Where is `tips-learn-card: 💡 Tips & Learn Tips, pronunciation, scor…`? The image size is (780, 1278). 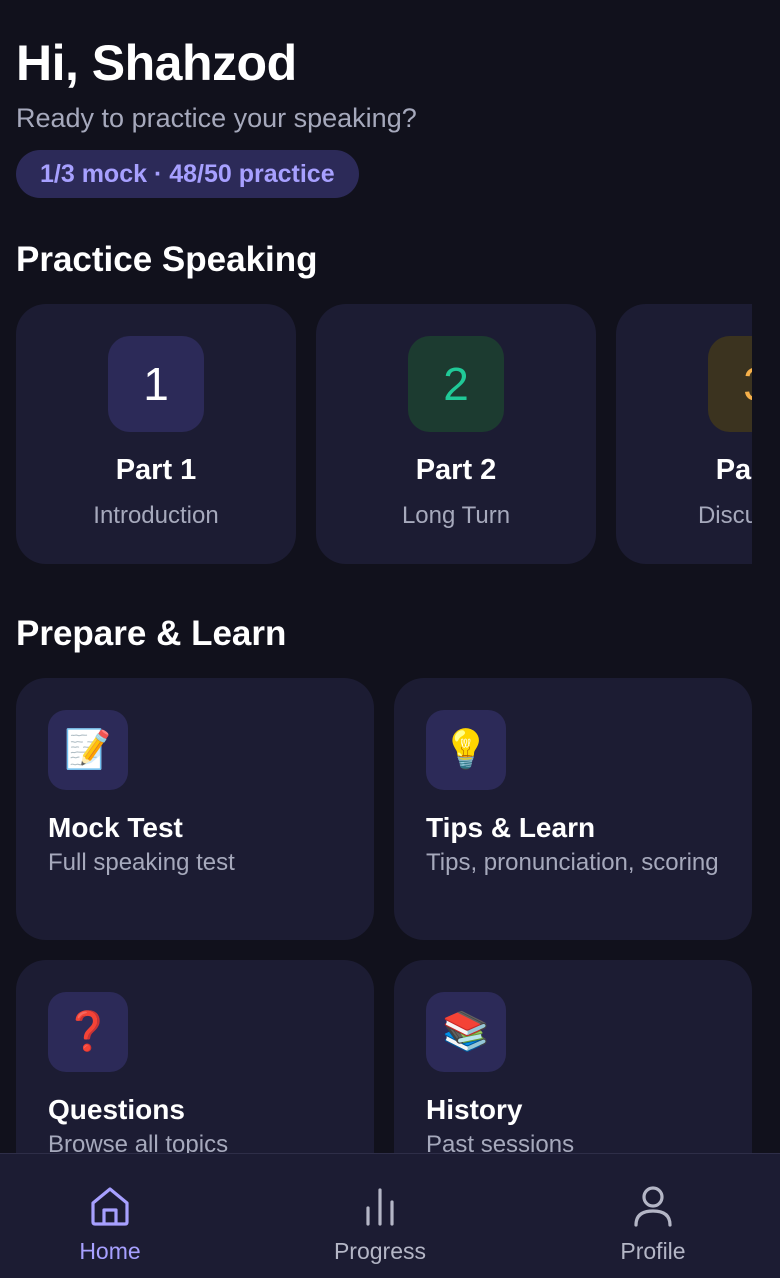 tips-learn-card: 💡 Tips & Learn Tips, pronunciation, scor… is located at coordinates (573, 809).